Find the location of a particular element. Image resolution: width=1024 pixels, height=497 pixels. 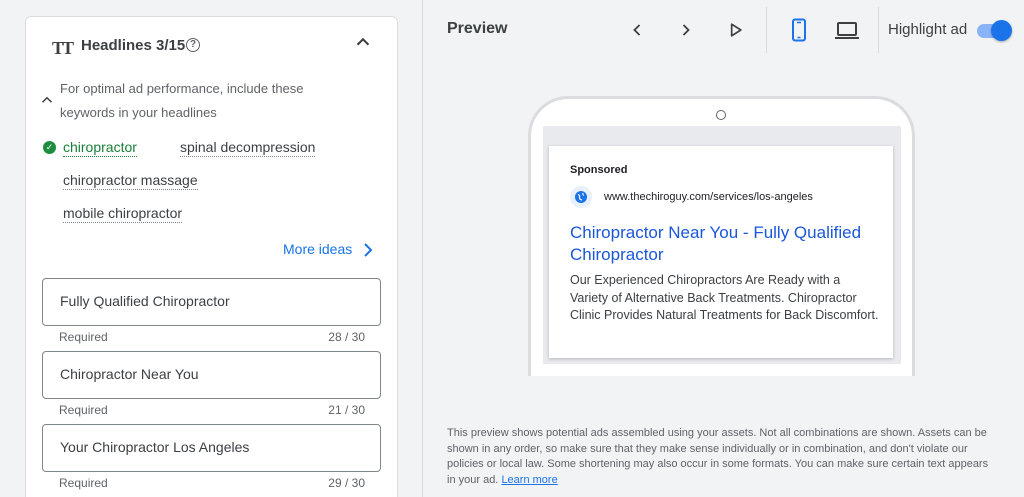

keyword-chiropractor-massage: chiropractor massage is located at coordinates (130, 180).